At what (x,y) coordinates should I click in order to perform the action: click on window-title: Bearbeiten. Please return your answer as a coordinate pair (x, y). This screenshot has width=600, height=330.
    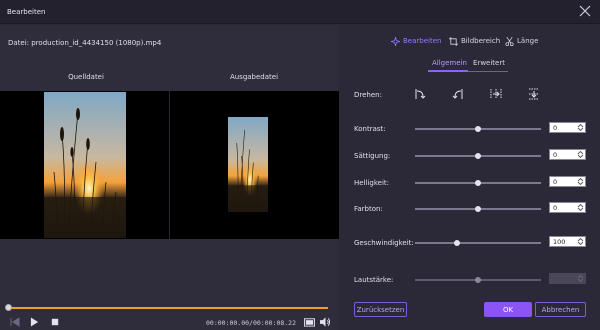
    Looking at the image, I should click on (26, 12).